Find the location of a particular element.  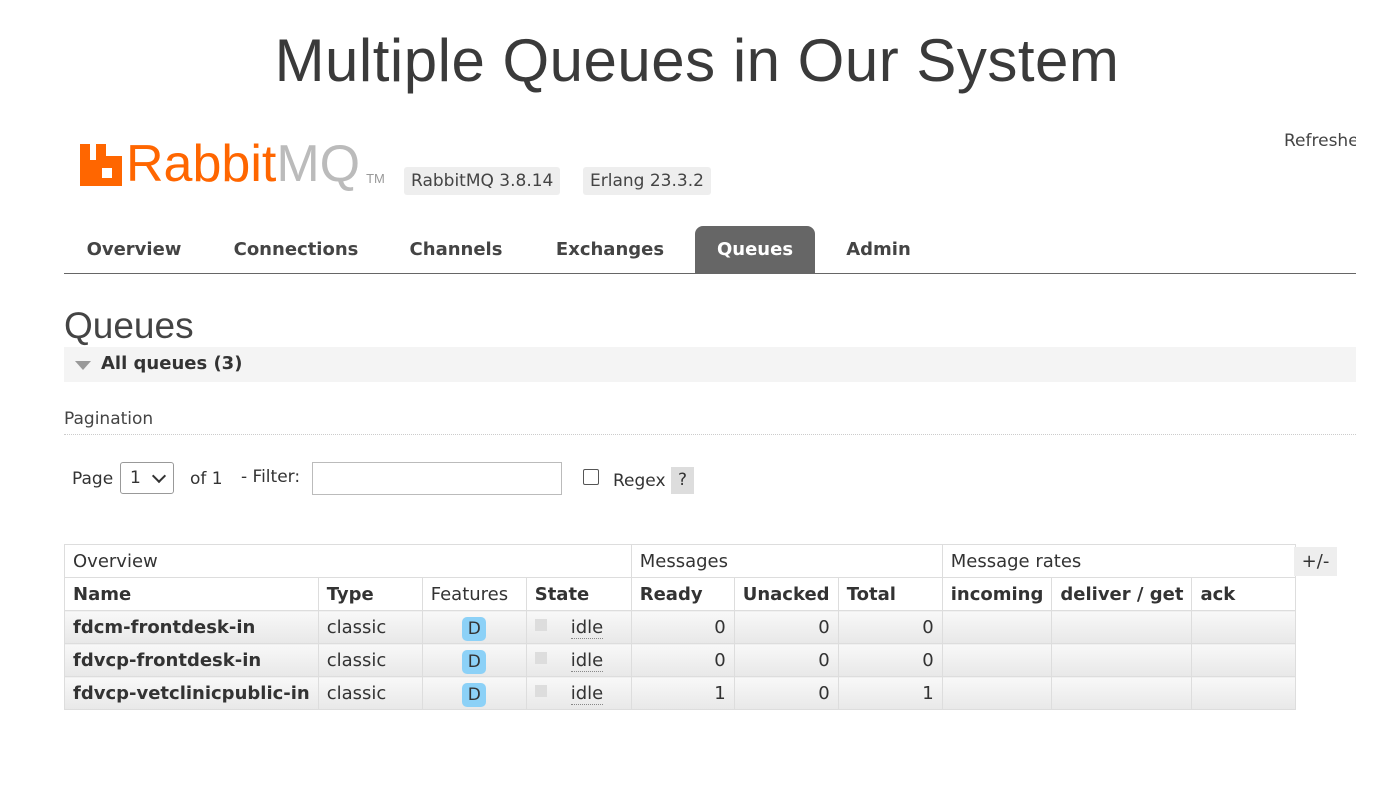

filter-label: - Filter: is located at coordinates (271, 477).